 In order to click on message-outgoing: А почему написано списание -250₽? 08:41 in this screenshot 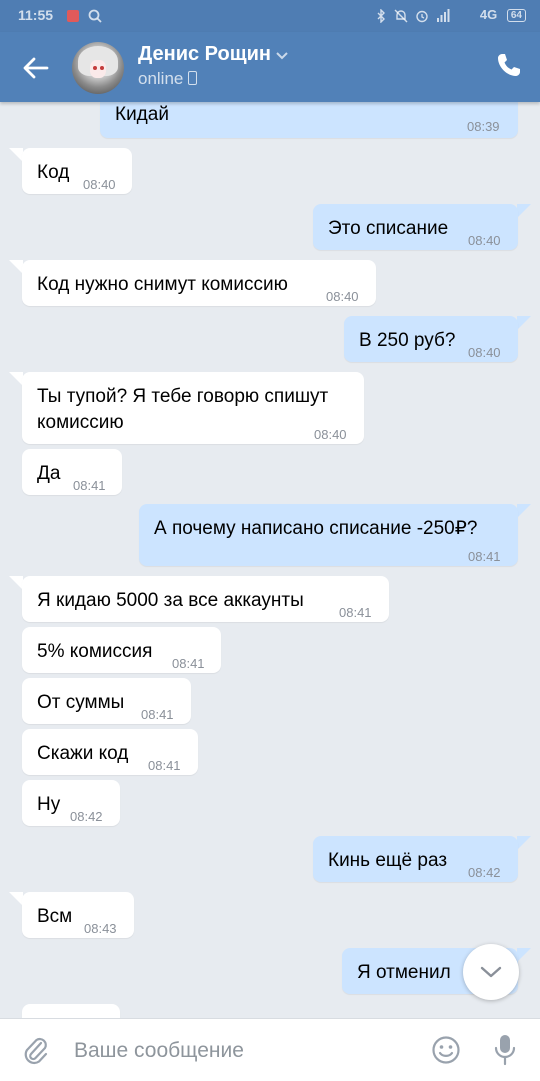, I will do `click(328, 535)`.